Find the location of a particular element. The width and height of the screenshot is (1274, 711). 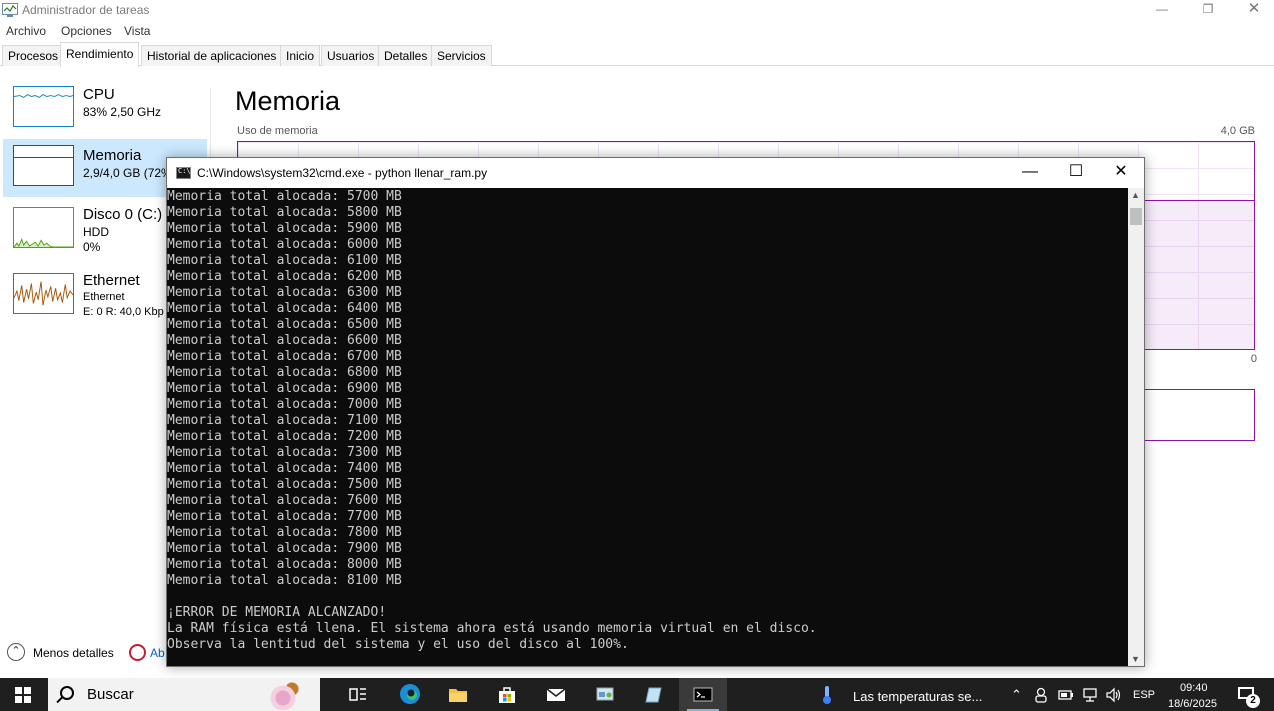

memory-label: Memoria is located at coordinates (112, 155).